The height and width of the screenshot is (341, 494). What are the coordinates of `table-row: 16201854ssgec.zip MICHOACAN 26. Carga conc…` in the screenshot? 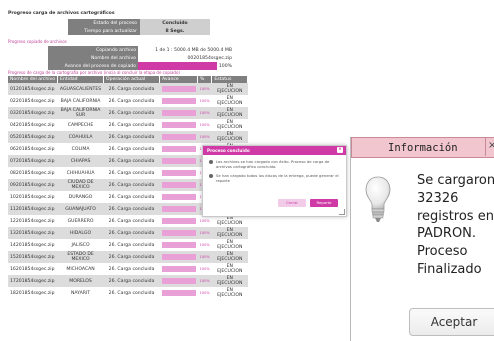 It's located at (128, 269).